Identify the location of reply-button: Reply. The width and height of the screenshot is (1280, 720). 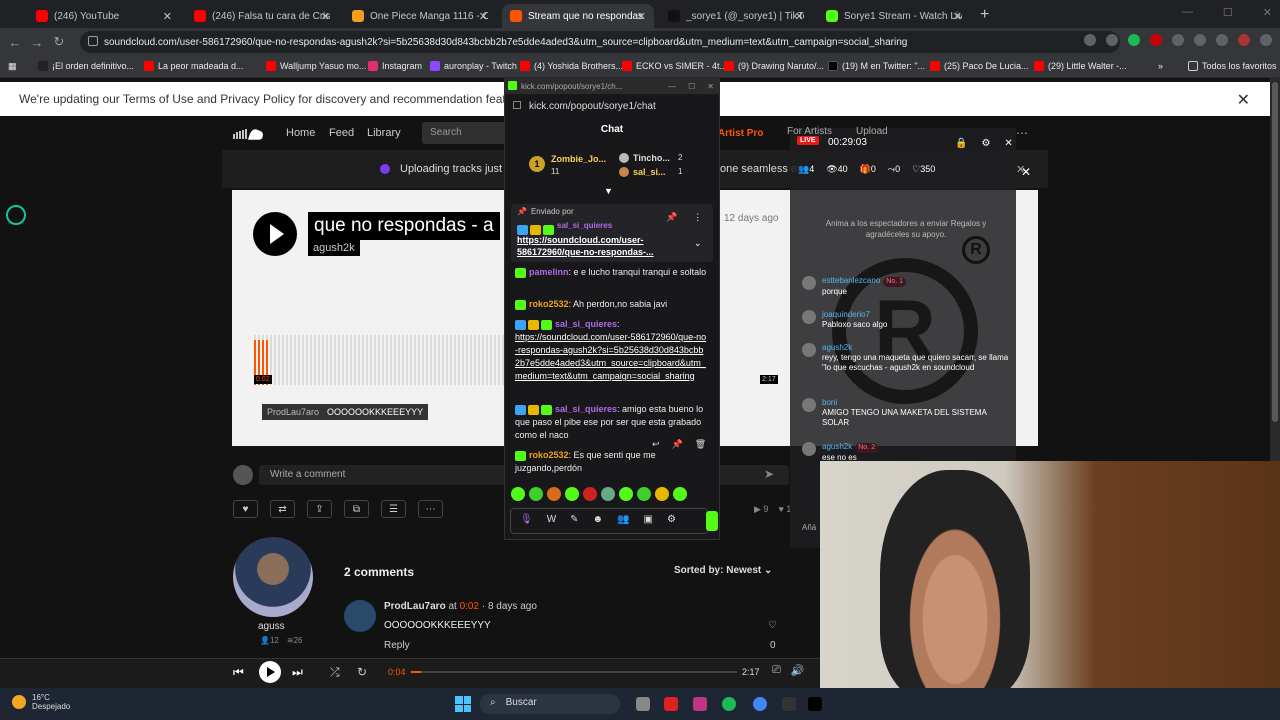
(397, 645).